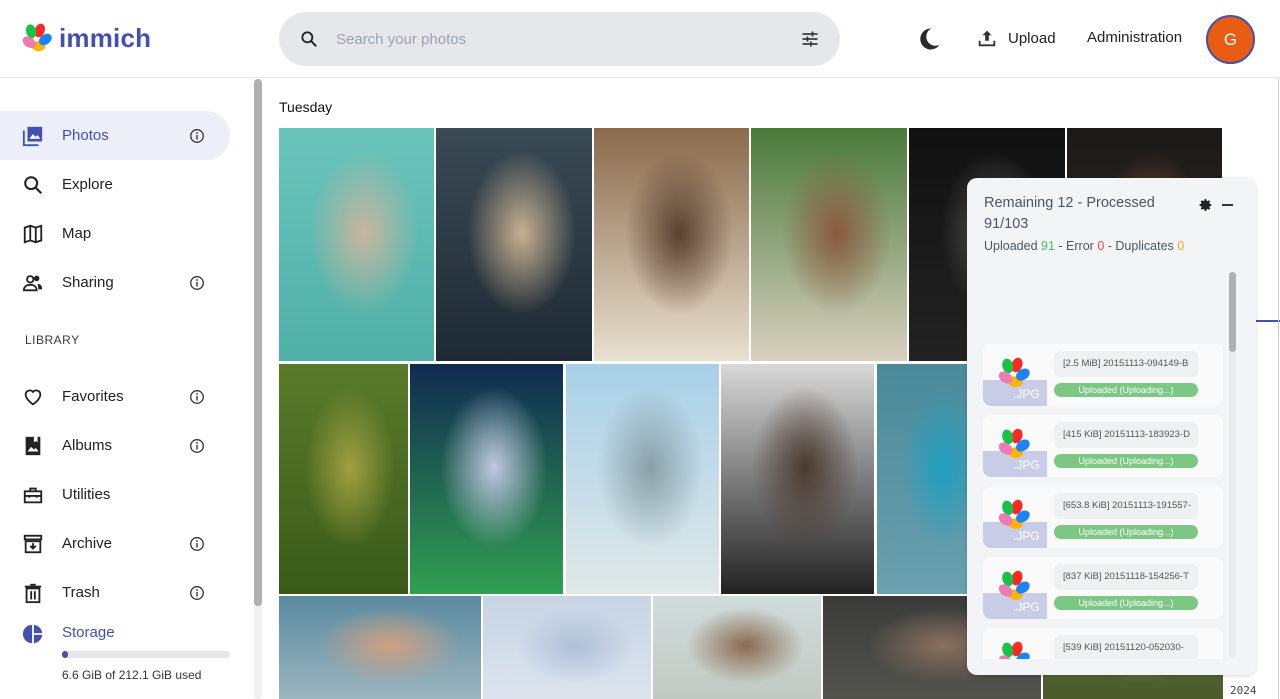  Describe the element at coordinates (33, 185) in the screenshot. I see `magnify-icon` at that location.